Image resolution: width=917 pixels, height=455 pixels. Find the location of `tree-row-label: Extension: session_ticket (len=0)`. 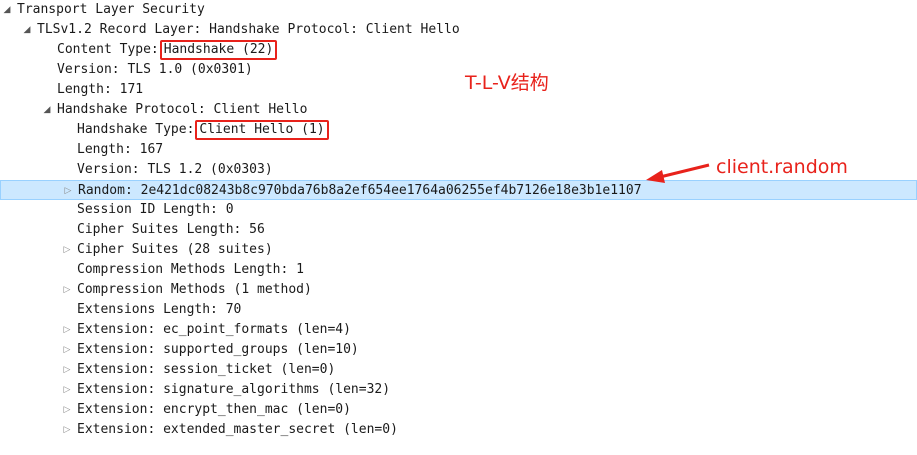

tree-row-label: Extension: session_ticket (len=0) is located at coordinates (206, 370).